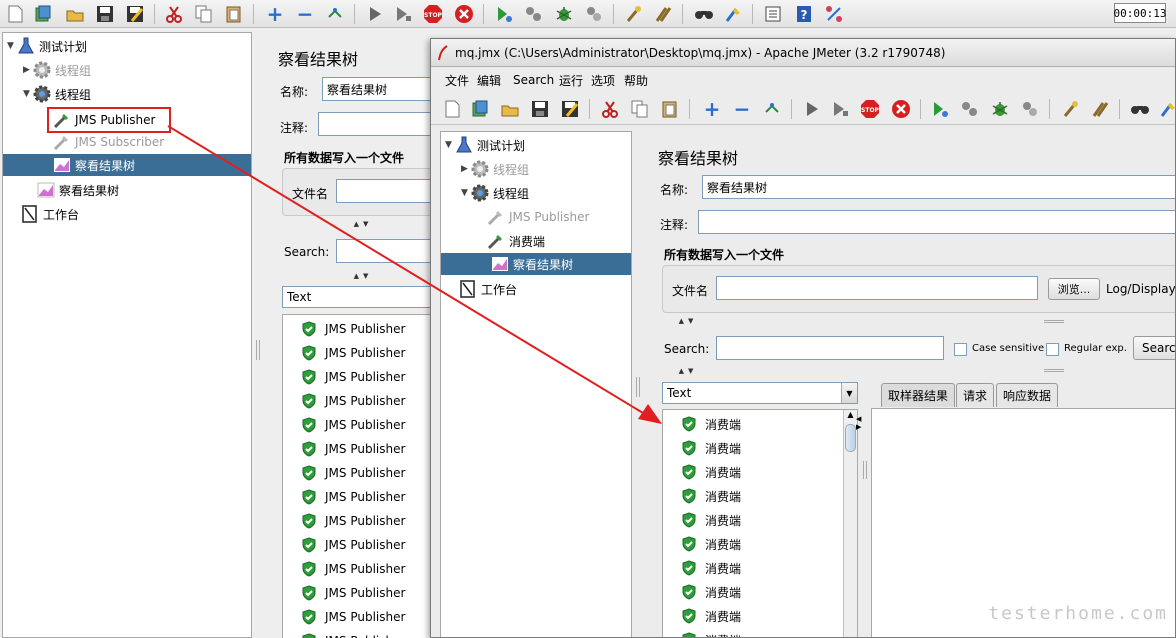 This screenshot has height=638, width=1176. I want to click on menu-file: 文件, so click(457, 80).